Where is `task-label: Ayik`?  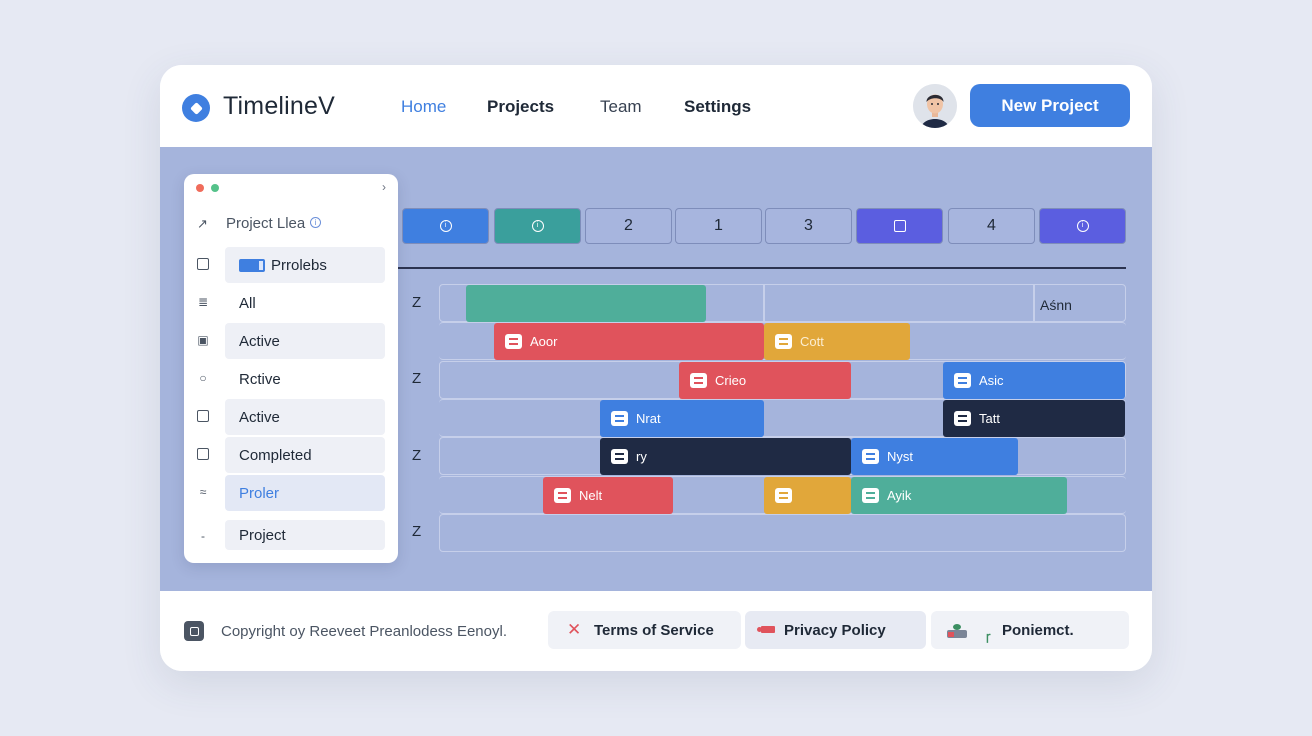 task-label: Ayik is located at coordinates (899, 495).